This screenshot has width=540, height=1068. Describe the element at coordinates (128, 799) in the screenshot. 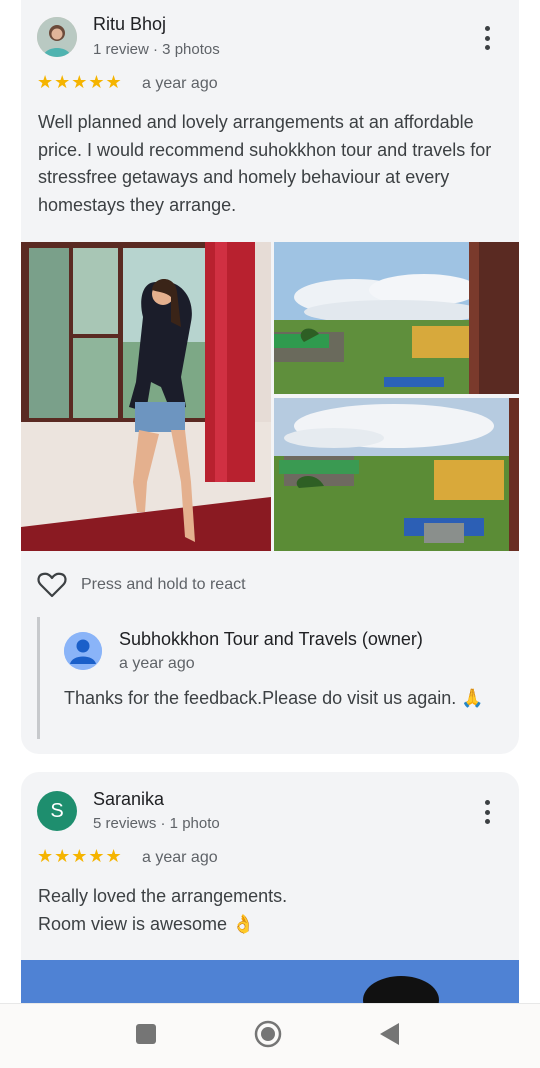

I see `reviewer-name: Saranika` at that location.